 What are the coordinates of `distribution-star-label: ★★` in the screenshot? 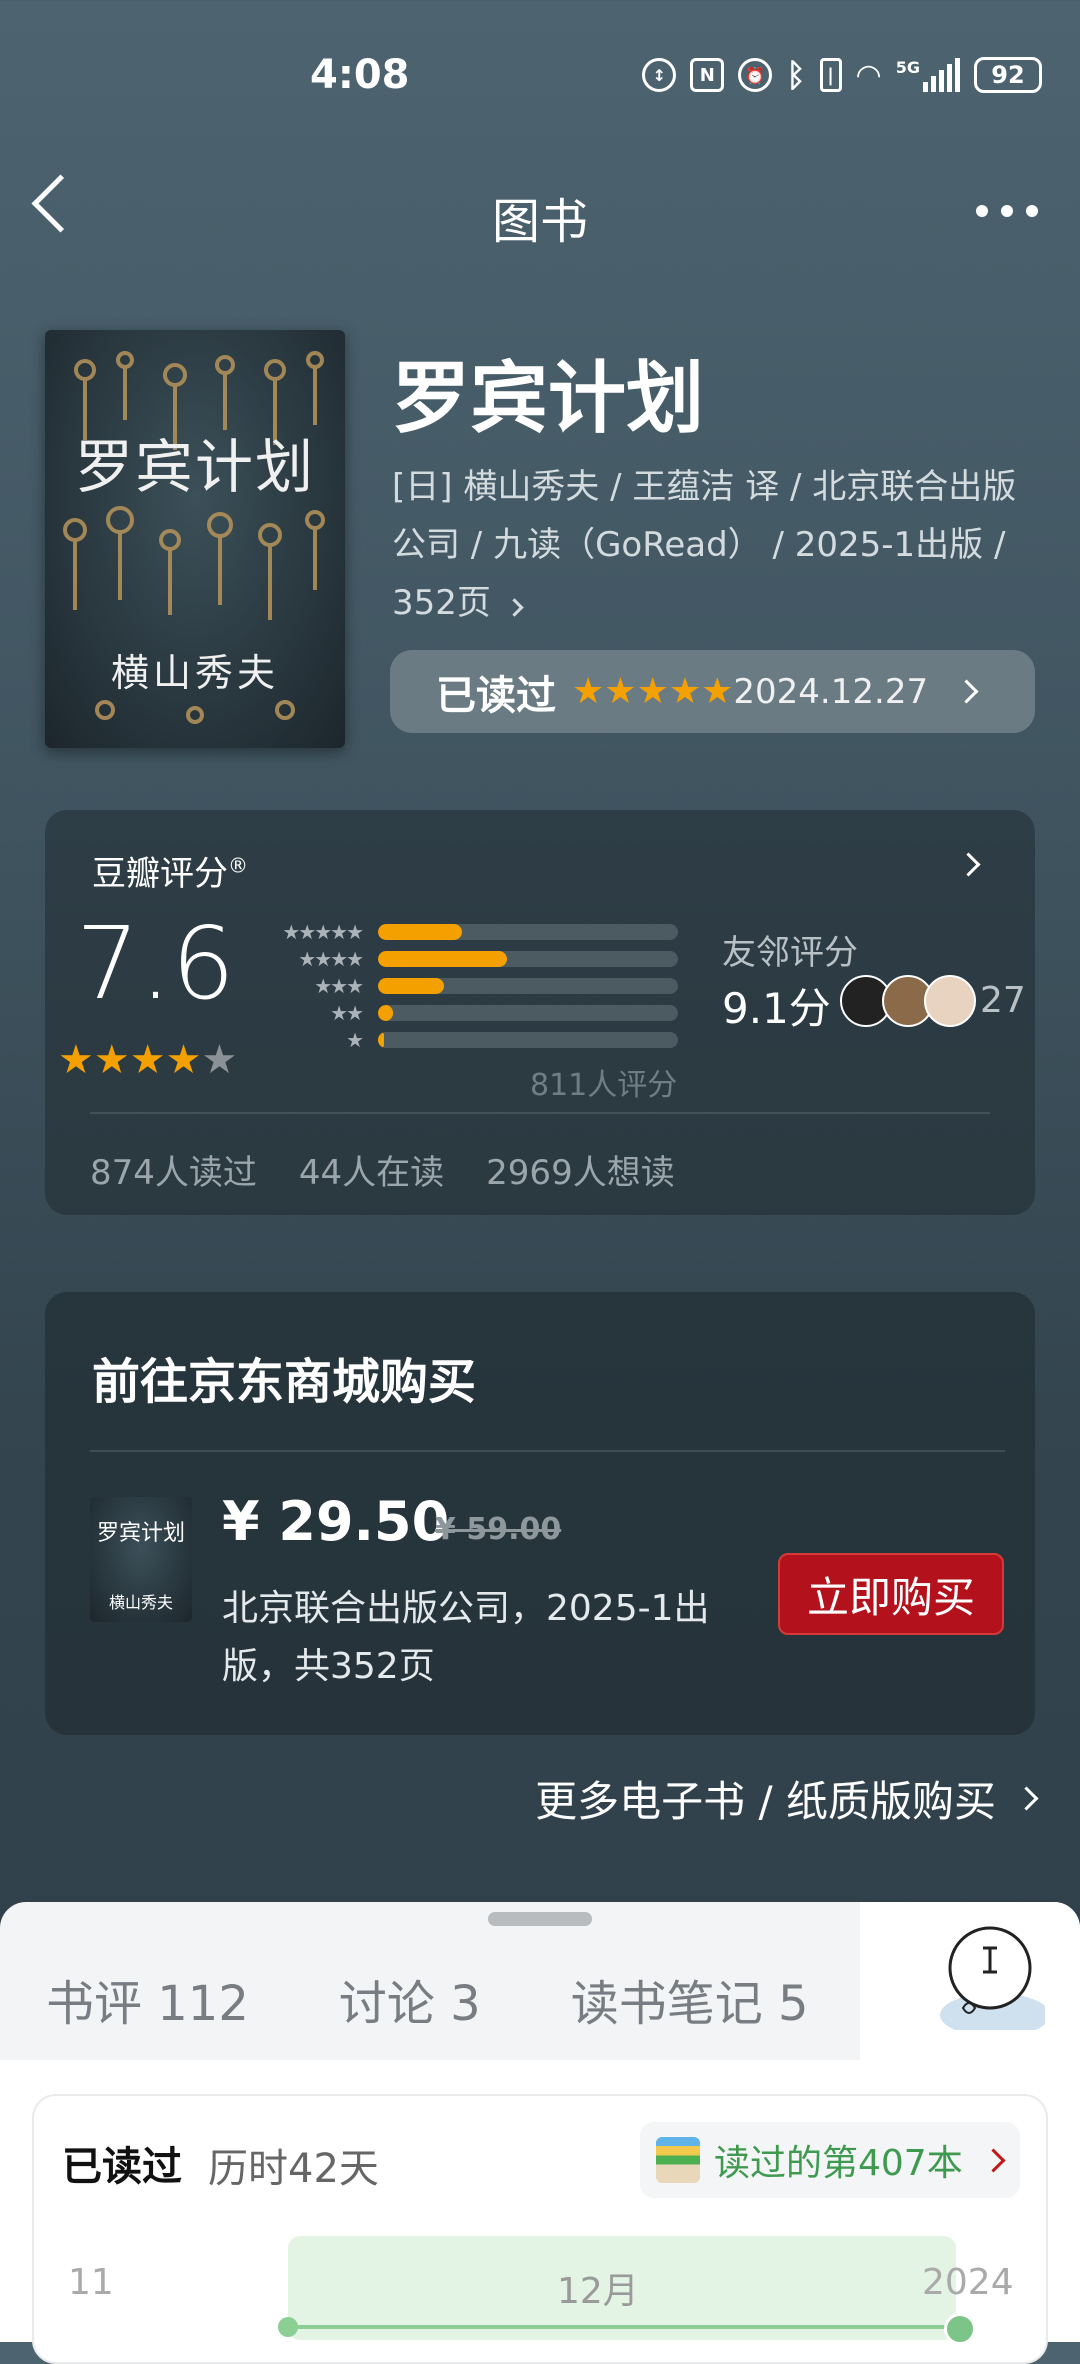 It's located at (347, 1012).